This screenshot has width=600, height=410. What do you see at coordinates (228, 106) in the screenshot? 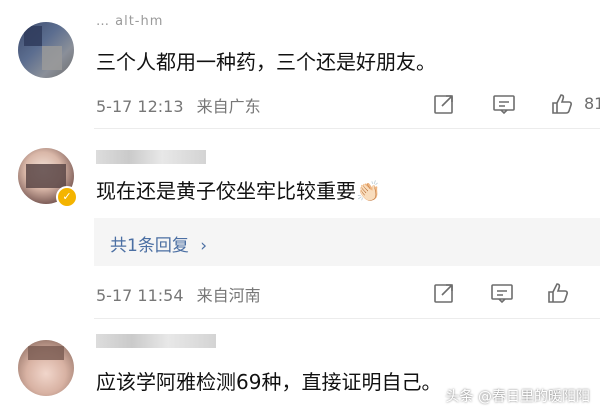
I see `comment-location: 来自广东` at bounding box center [228, 106].